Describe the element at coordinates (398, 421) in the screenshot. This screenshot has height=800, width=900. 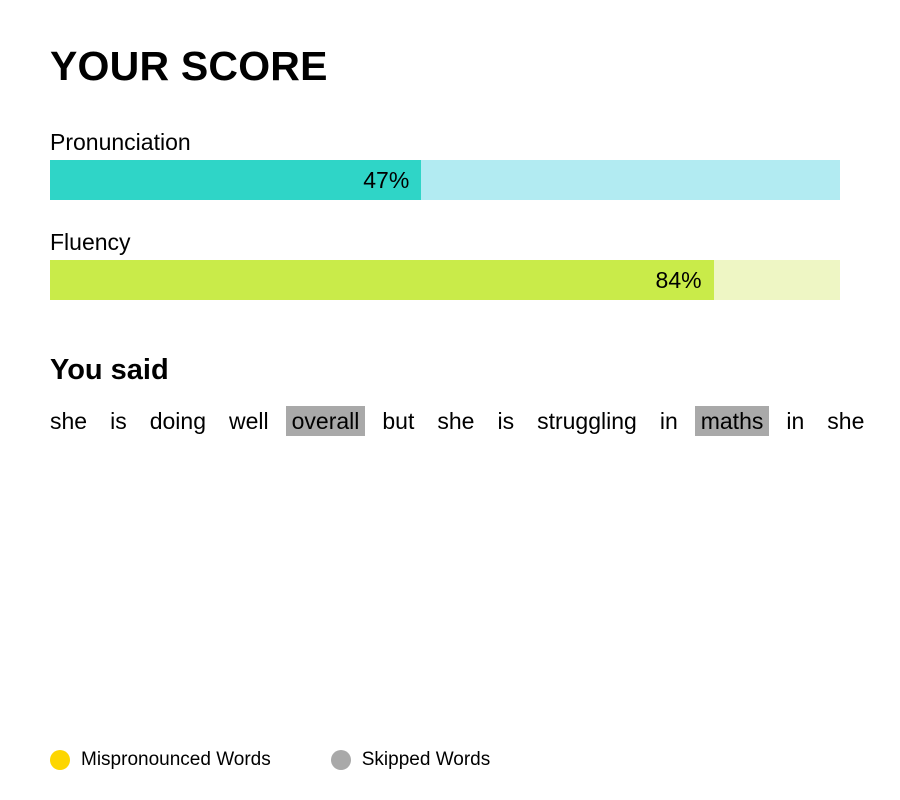
I see `transcript-word: but` at that location.